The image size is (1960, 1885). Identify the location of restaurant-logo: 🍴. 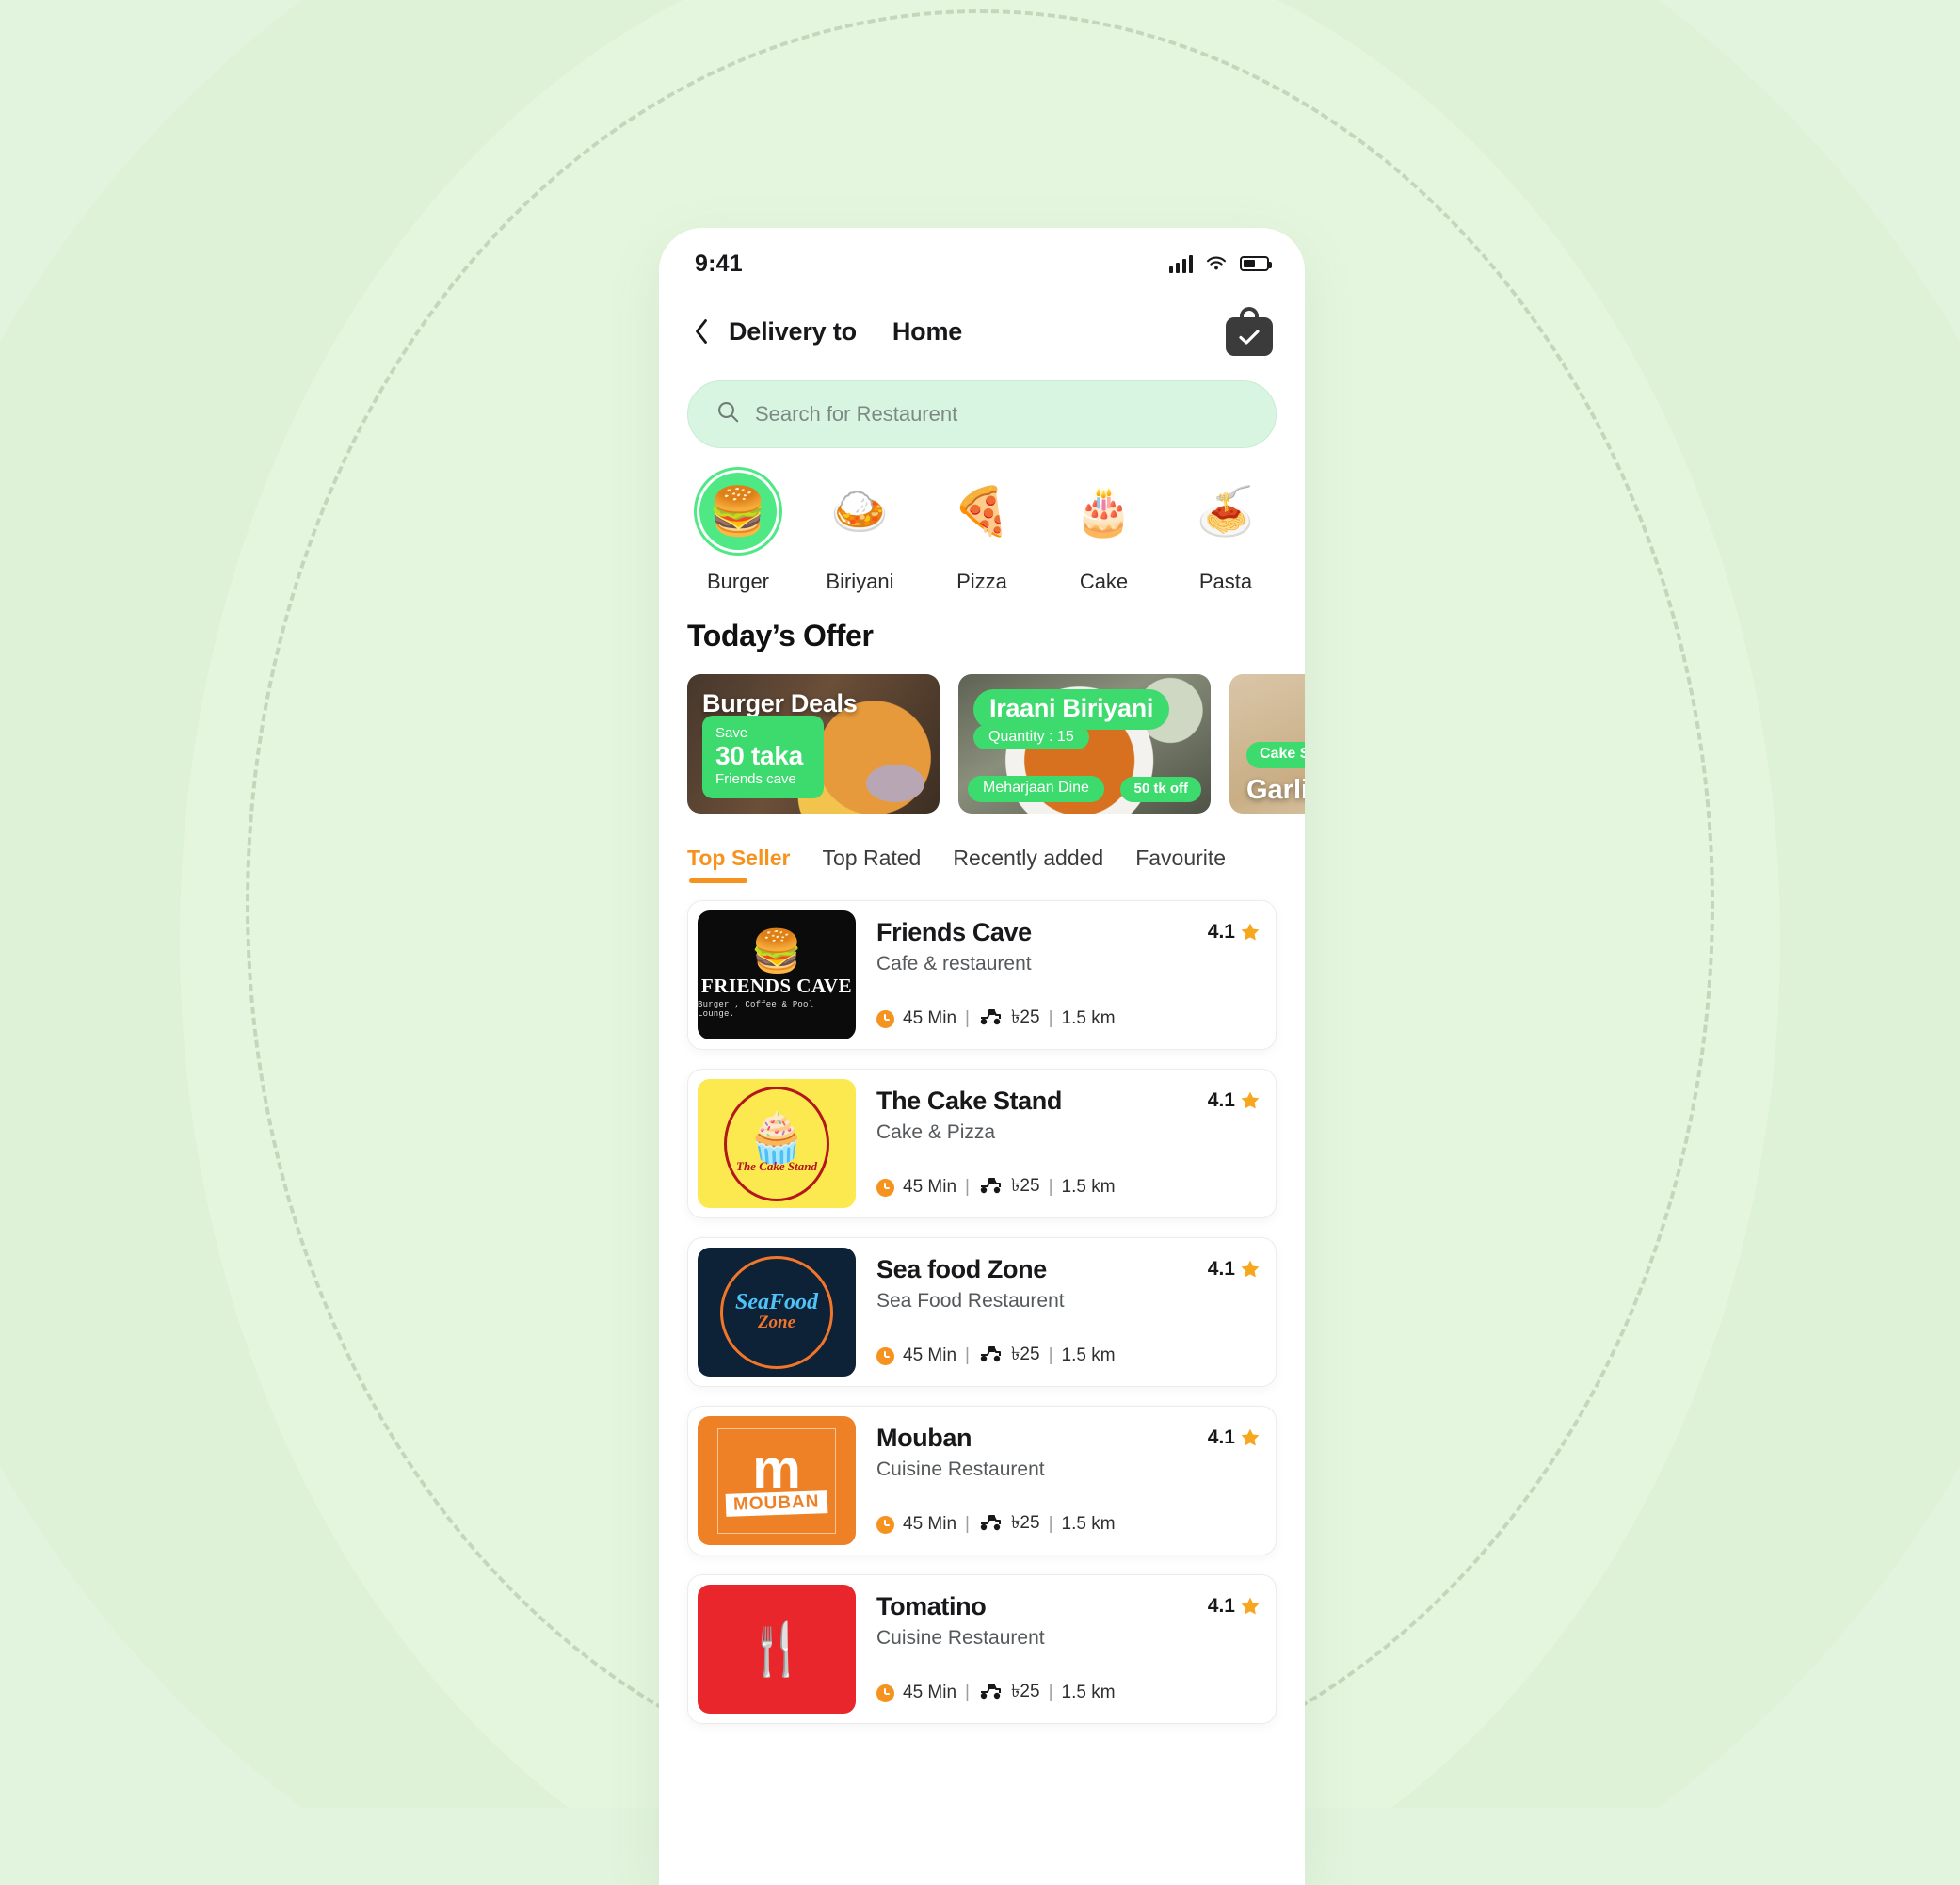
(777, 1649).